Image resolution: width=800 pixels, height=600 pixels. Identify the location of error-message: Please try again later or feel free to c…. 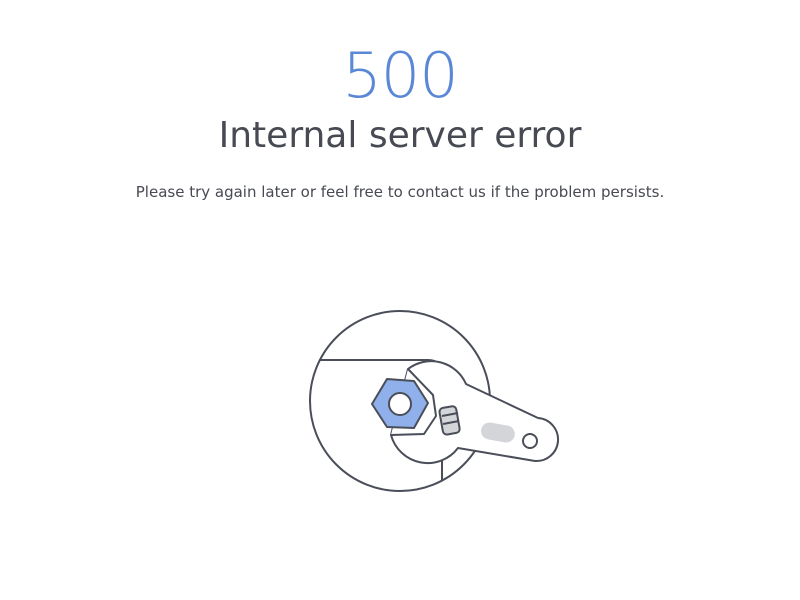
(400, 192).